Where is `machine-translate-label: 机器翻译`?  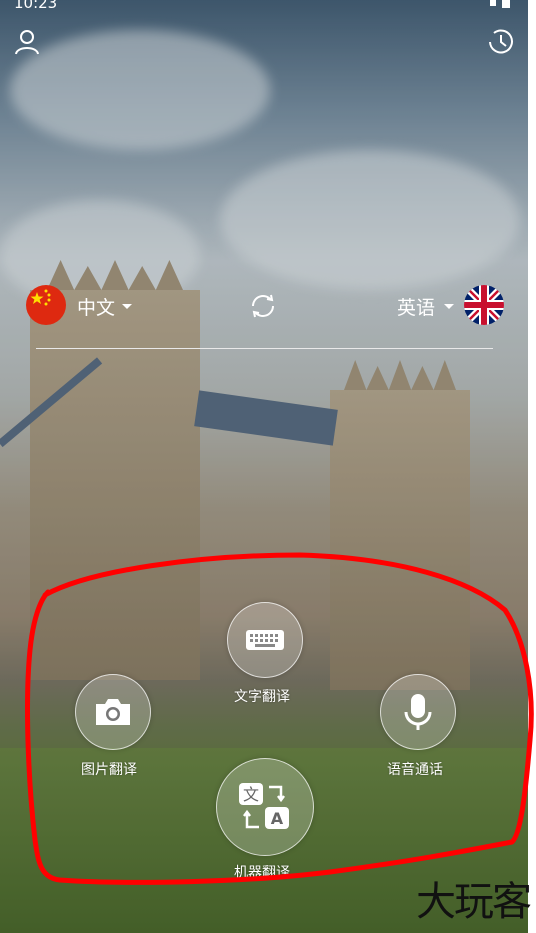 machine-translate-label: 机器翻译 is located at coordinates (262, 873).